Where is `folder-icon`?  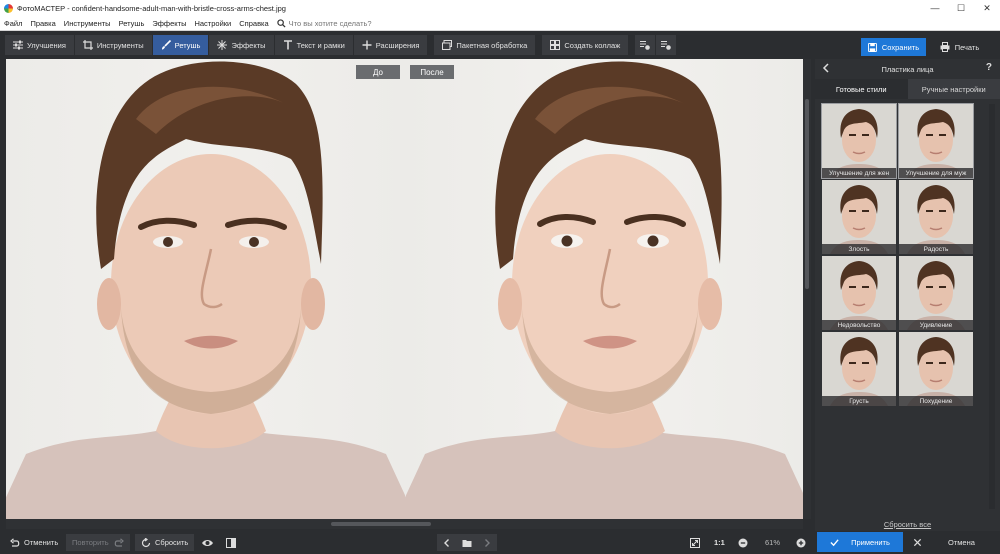 folder-icon is located at coordinates (467, 543).